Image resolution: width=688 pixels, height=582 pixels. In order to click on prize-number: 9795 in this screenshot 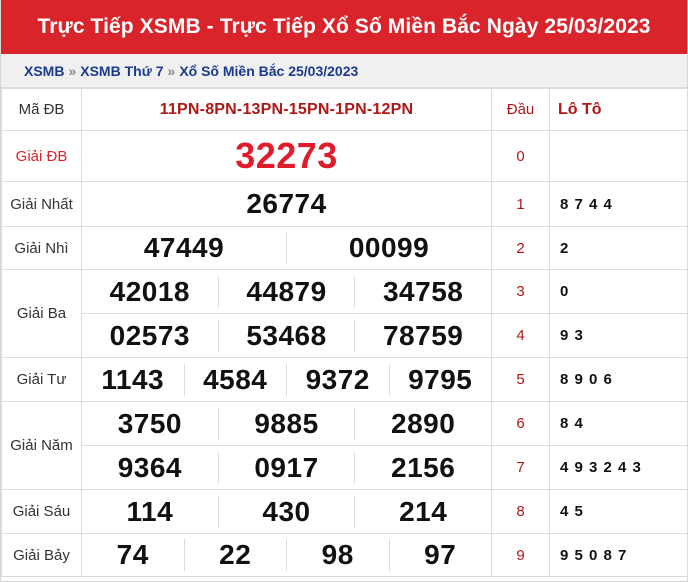, I will do `click(440, 379)`.